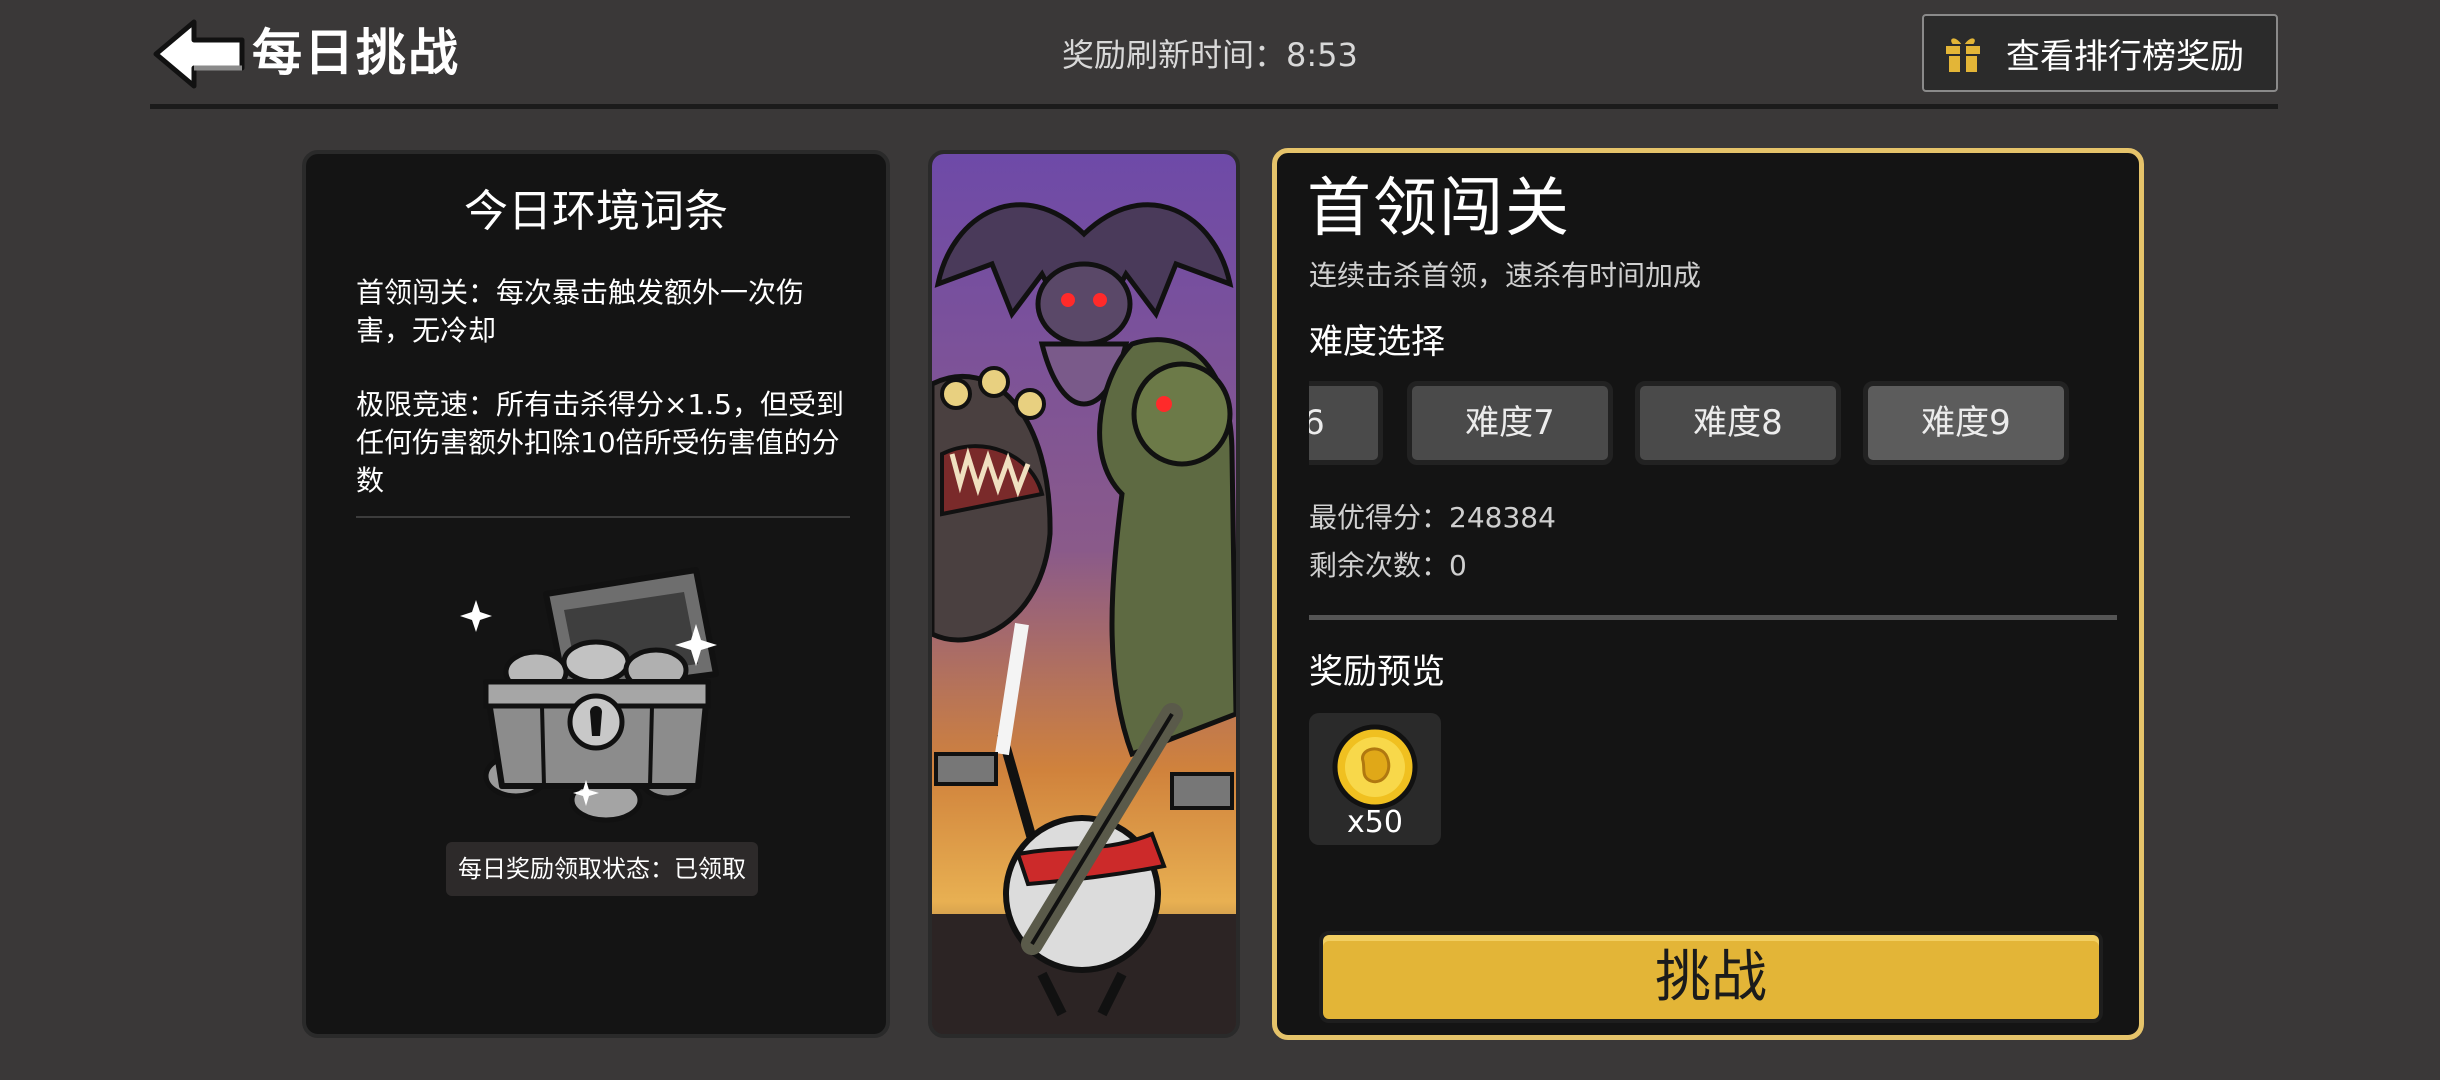 This screenshot has height=1080, width=2440. I want to click on difficulty-option: 难度8, so click(1738, 423).